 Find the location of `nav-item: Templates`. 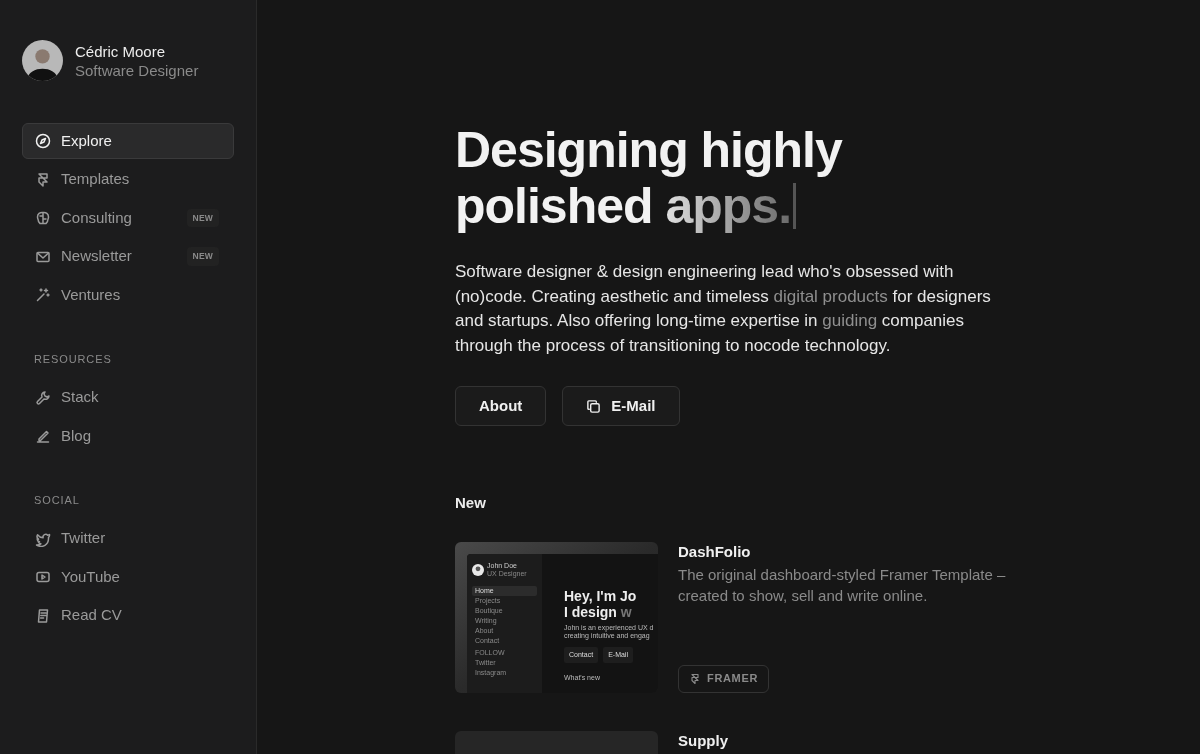

nav-item: Templates is located at coordinates (128, 179).